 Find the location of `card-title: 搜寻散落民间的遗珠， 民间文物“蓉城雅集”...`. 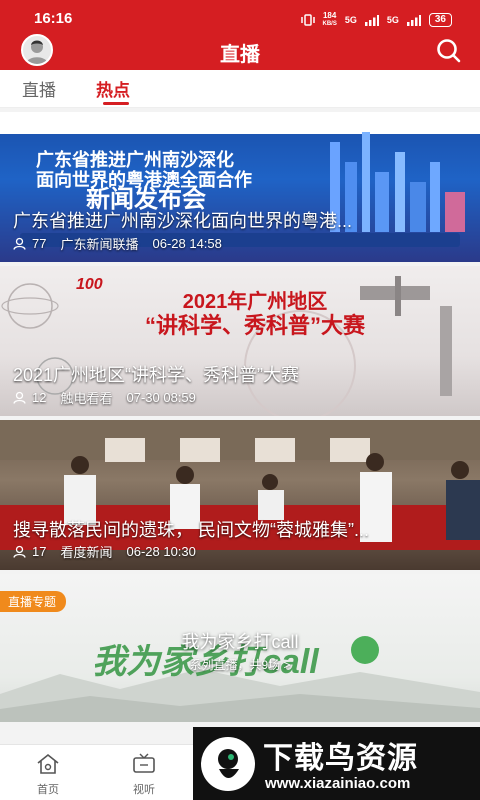

card-title: 搜寻散落民间的遗珠， 民间文物“蓉城雅集”... is located at coordinates (191, 530).